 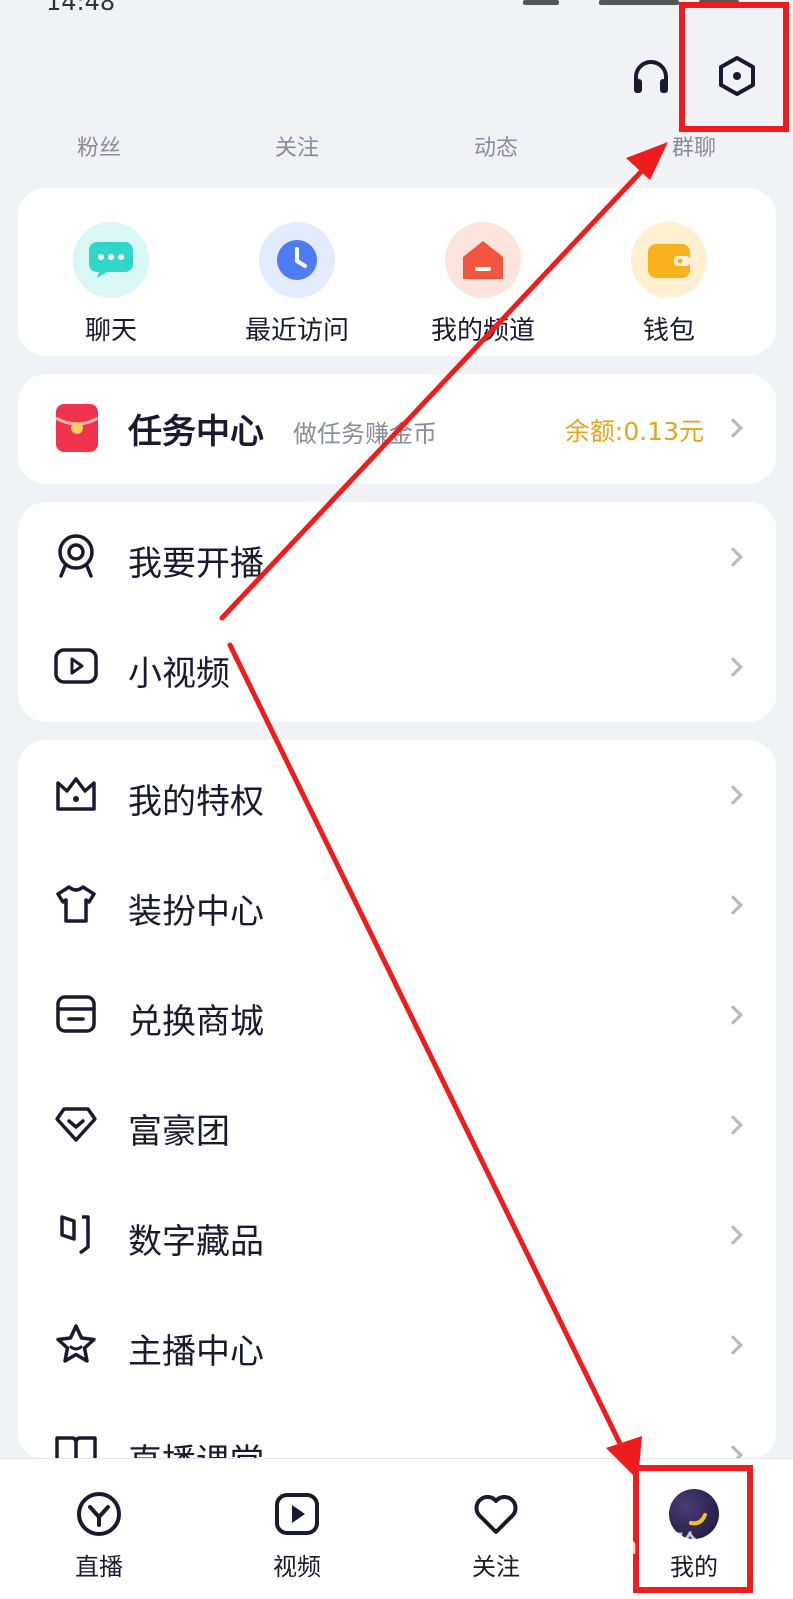 What do you see at coordinates (81, 8) in the screenshot?
I see `status-time: 14:48` at bounding box center [81, 8].